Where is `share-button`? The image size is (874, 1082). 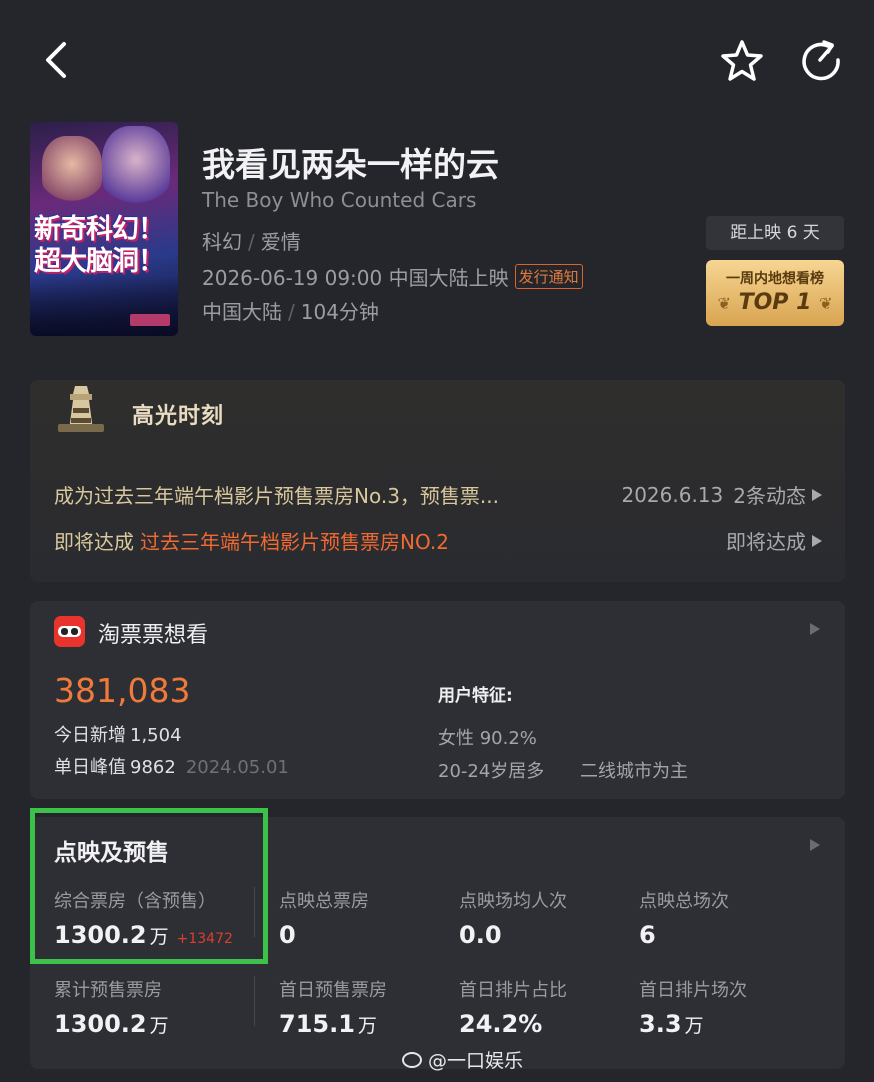
share-button is located at coordinates (822, 62).